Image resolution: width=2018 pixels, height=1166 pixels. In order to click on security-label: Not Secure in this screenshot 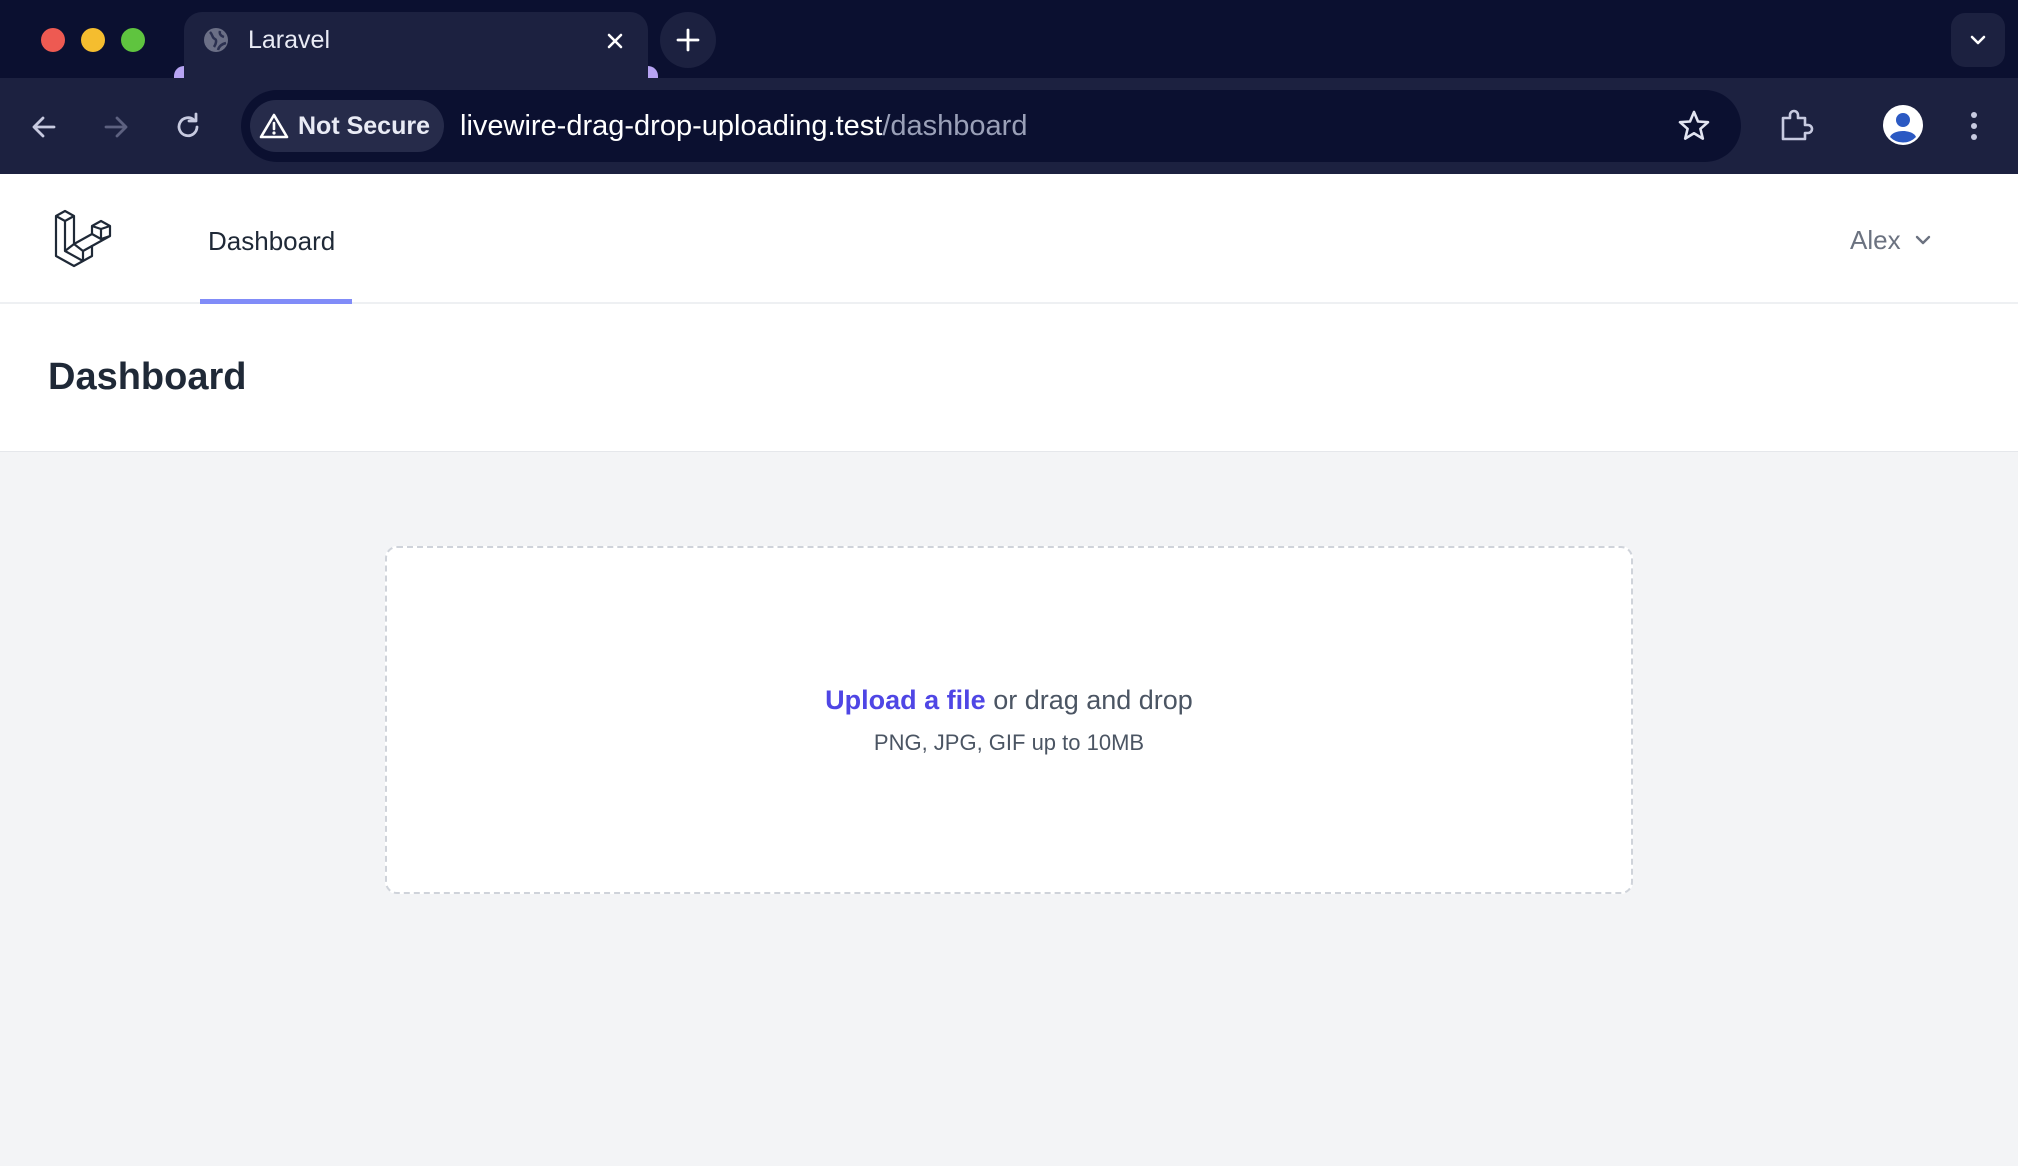, I will do `click(364, 126)`.